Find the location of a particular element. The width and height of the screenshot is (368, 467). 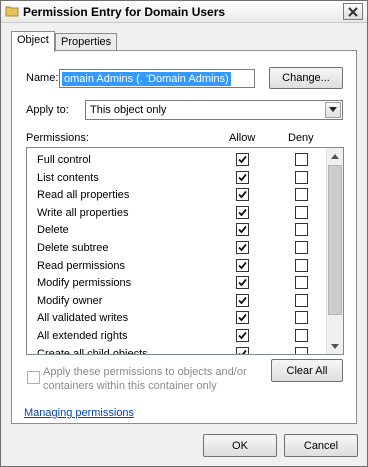

permission-row: Create all child objects is located at coordinates (177, 350).